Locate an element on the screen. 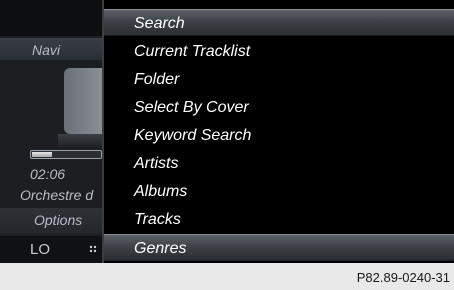 The image size is (454, 290). menu-item-current-tracklist: Current Tracklist is located at coordinates (279, 51).